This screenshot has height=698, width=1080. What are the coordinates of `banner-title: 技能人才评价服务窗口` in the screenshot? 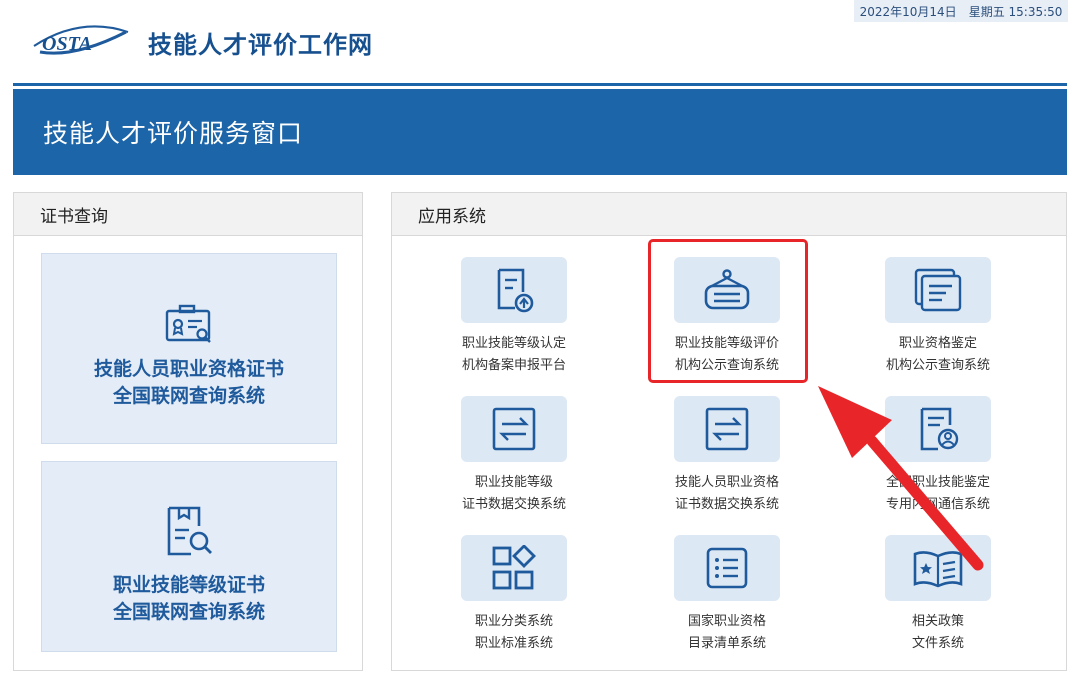 It's located at (173, 133).